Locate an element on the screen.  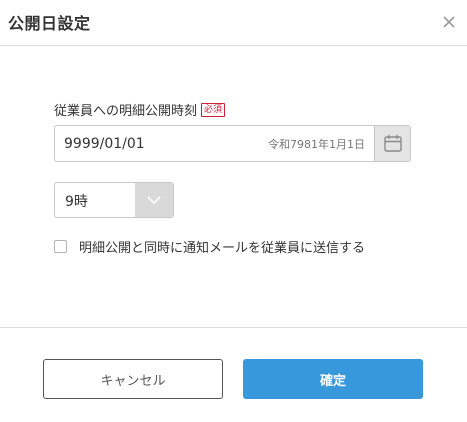
confirm-button: 確定 is located at coordinates (333, 379).